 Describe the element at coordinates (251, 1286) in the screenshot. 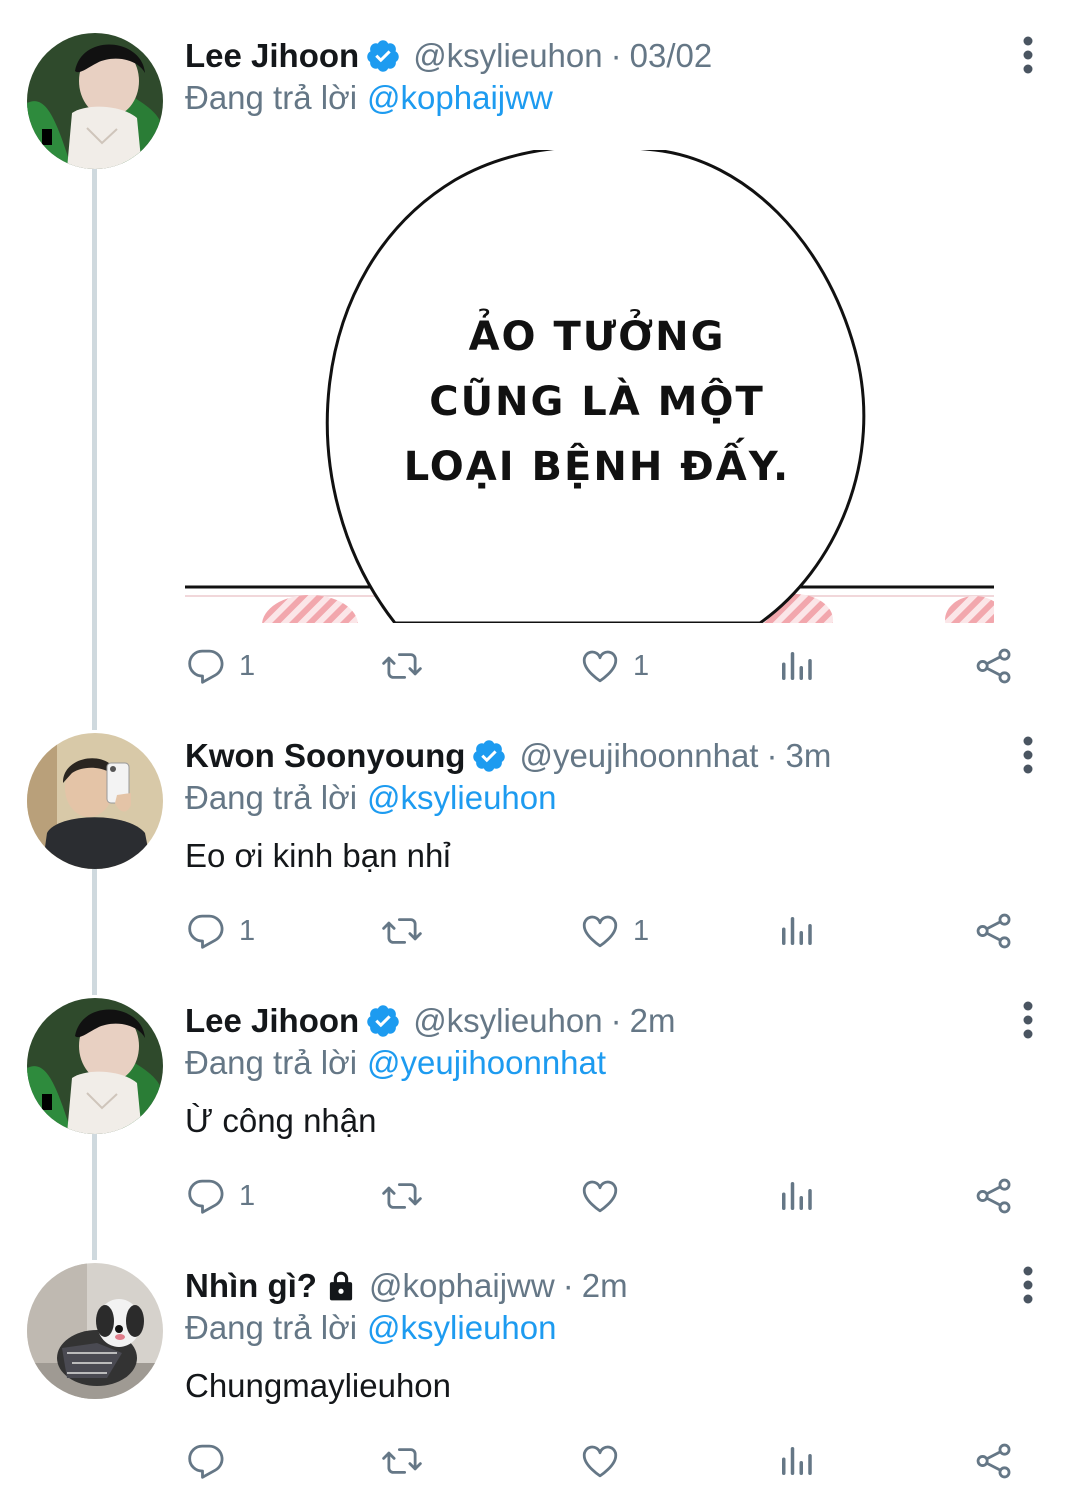

I see `display-name: Nhìn gì?` at that location.